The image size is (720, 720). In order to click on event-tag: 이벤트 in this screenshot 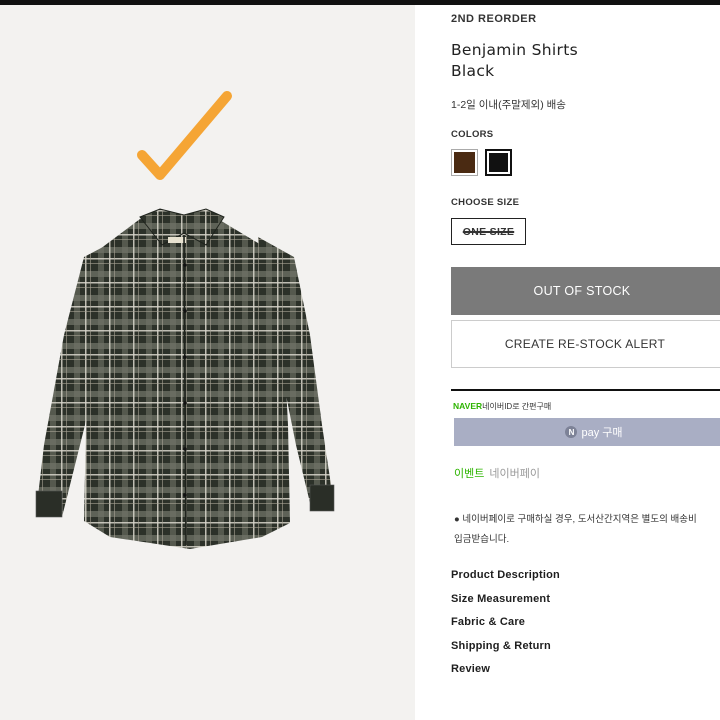, I will do `click(469, 474)`.